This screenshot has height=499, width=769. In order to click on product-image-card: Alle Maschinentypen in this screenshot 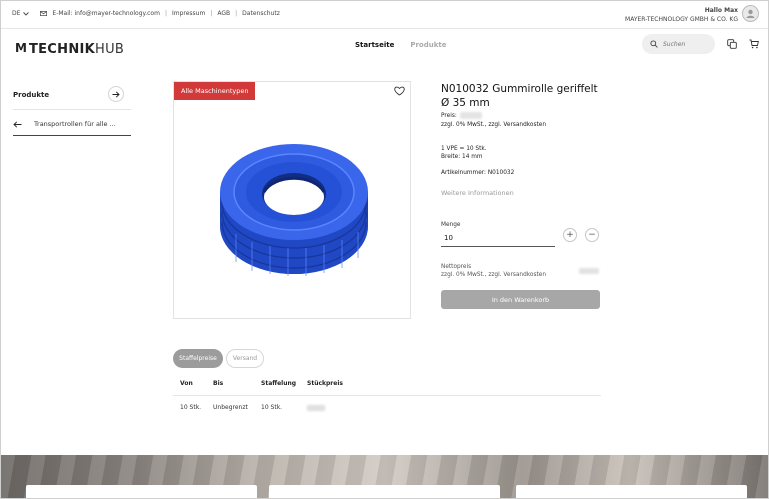, I will do `click(292, 200)`.